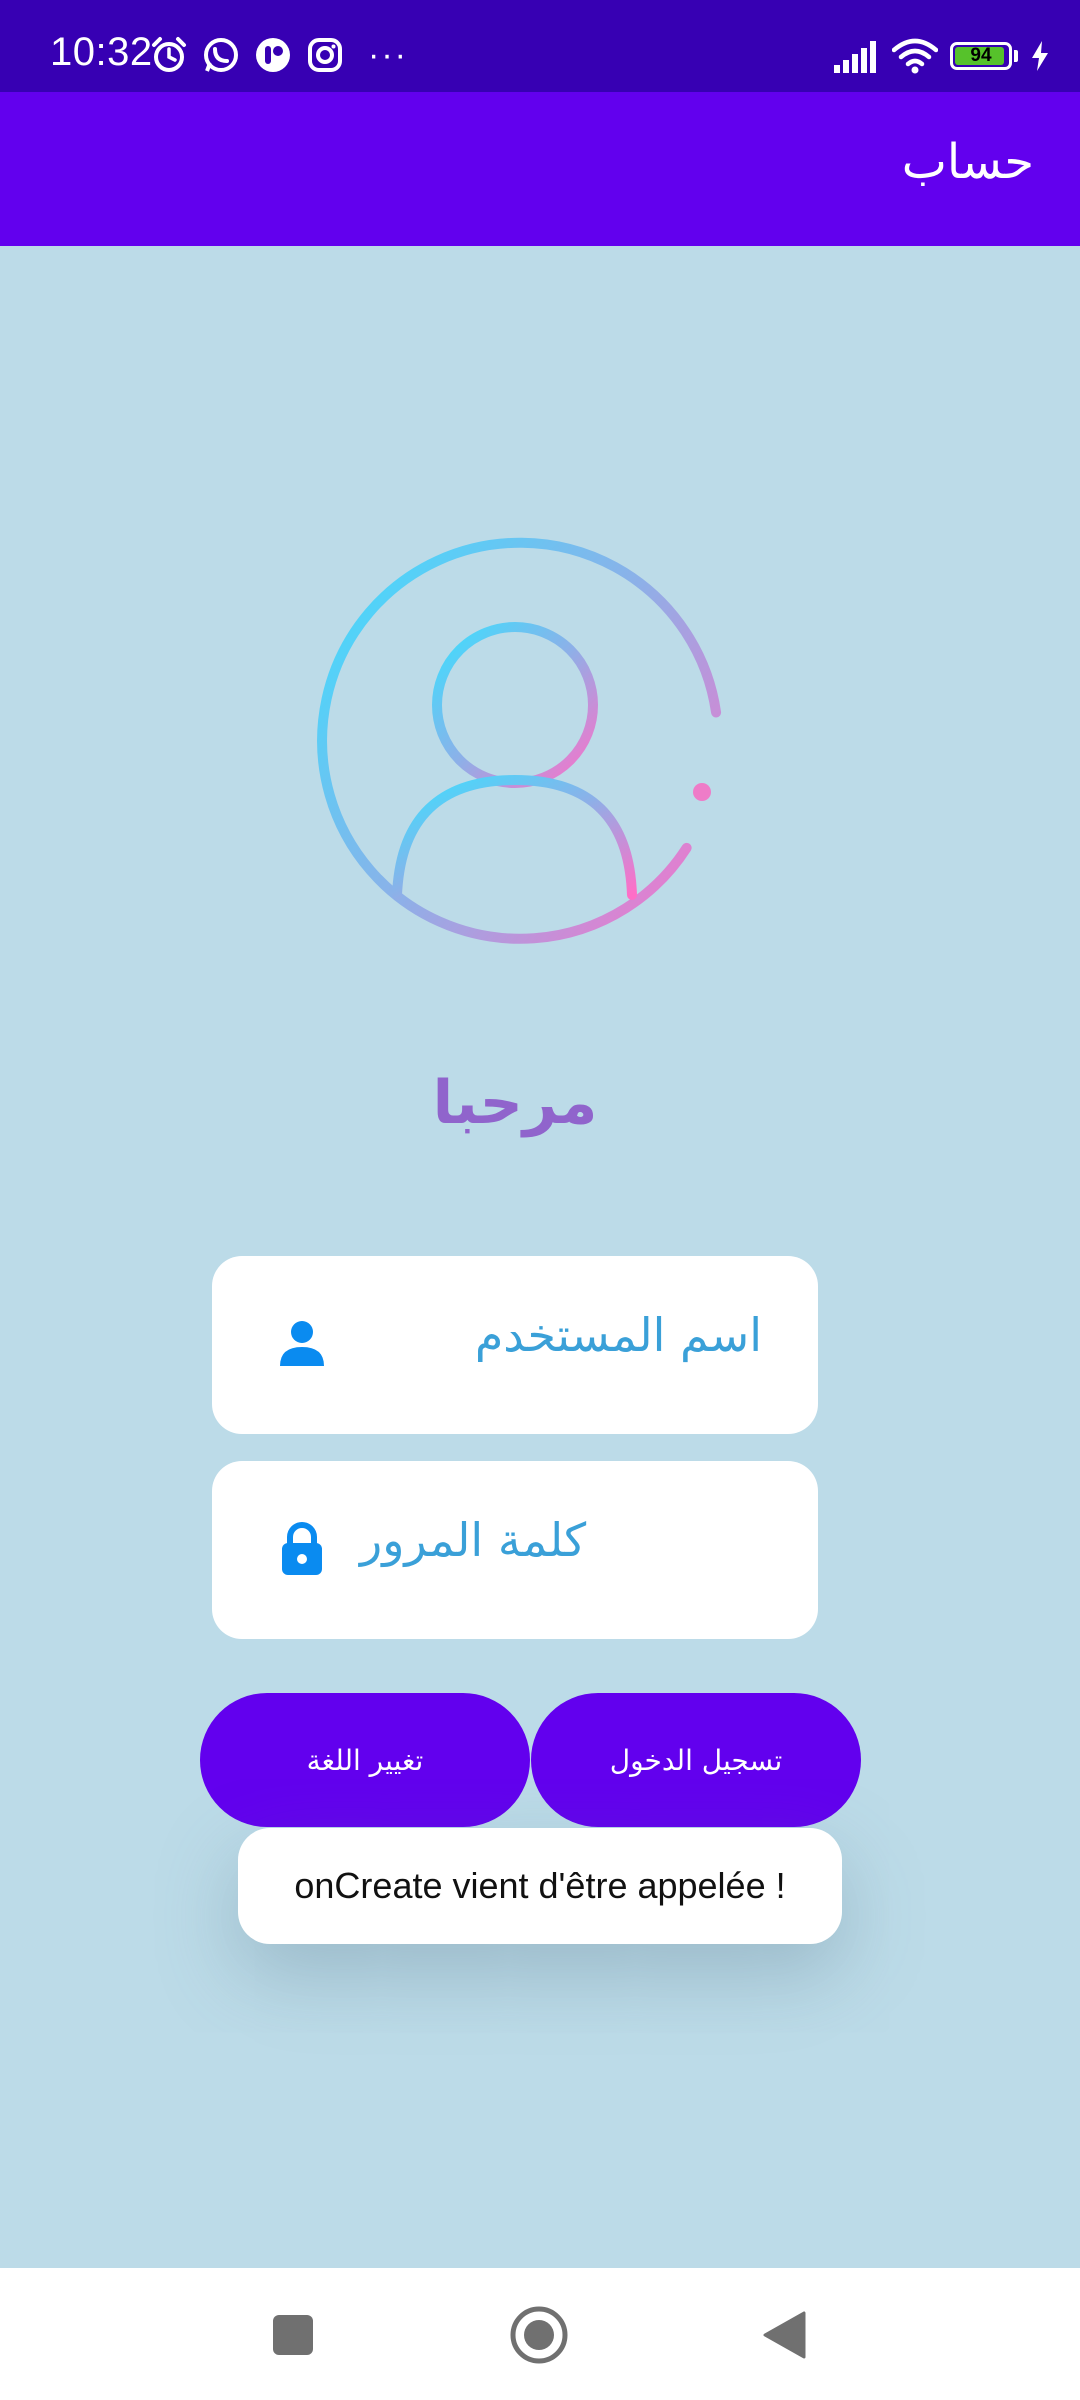  What do you see at coordinates (101, 52) in the screenshot?
I see `status-time: 10:32` at bounding box center [101, 52].